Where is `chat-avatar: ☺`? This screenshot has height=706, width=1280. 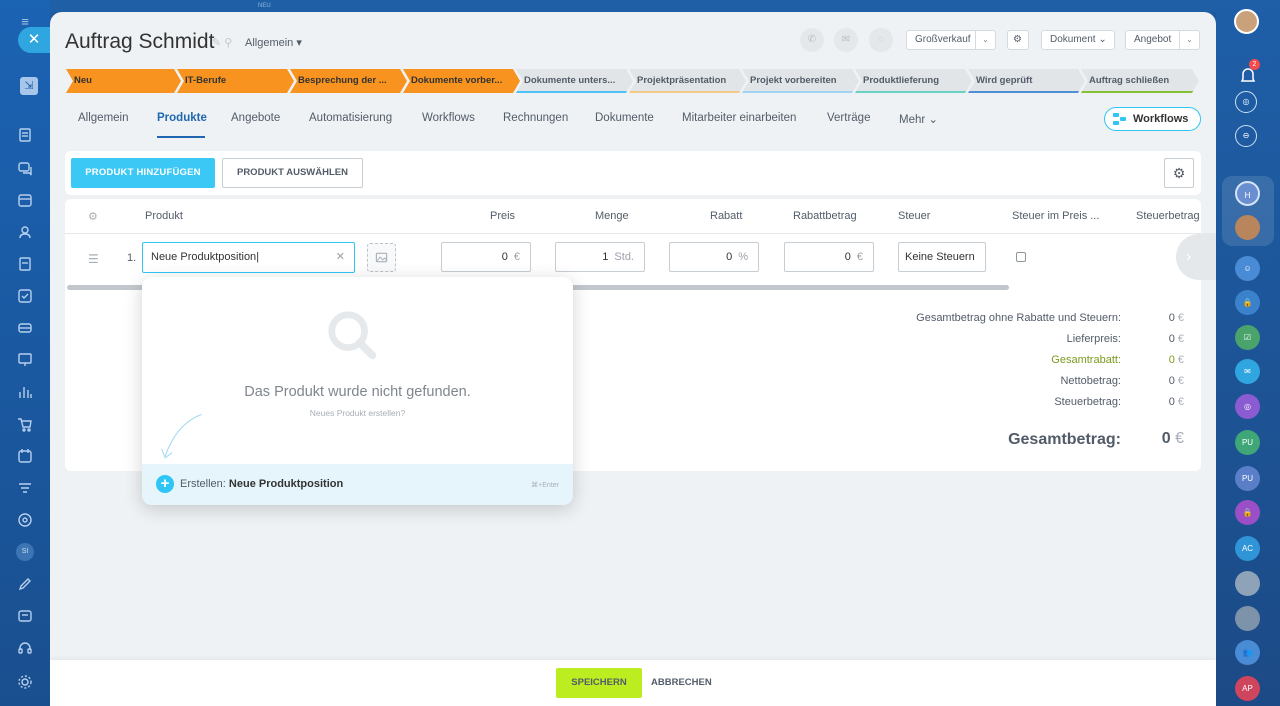
chat-avatar: ☺ is located at coordinates (1247, 268).